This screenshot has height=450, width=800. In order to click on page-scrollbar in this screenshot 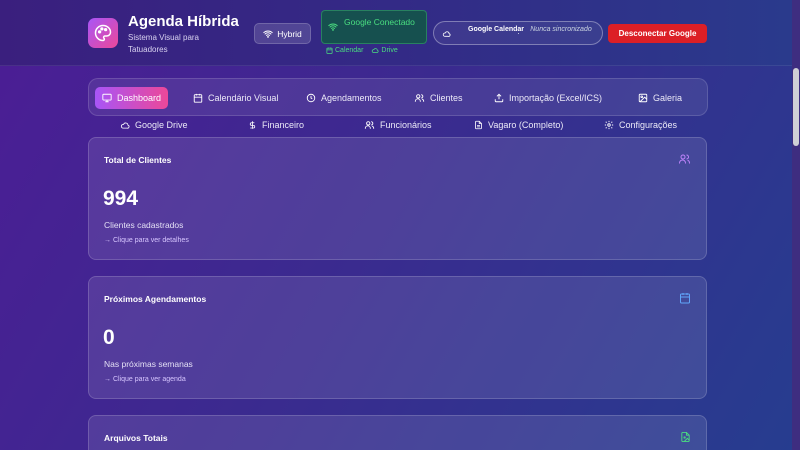, I will do `click(796, 225)`.